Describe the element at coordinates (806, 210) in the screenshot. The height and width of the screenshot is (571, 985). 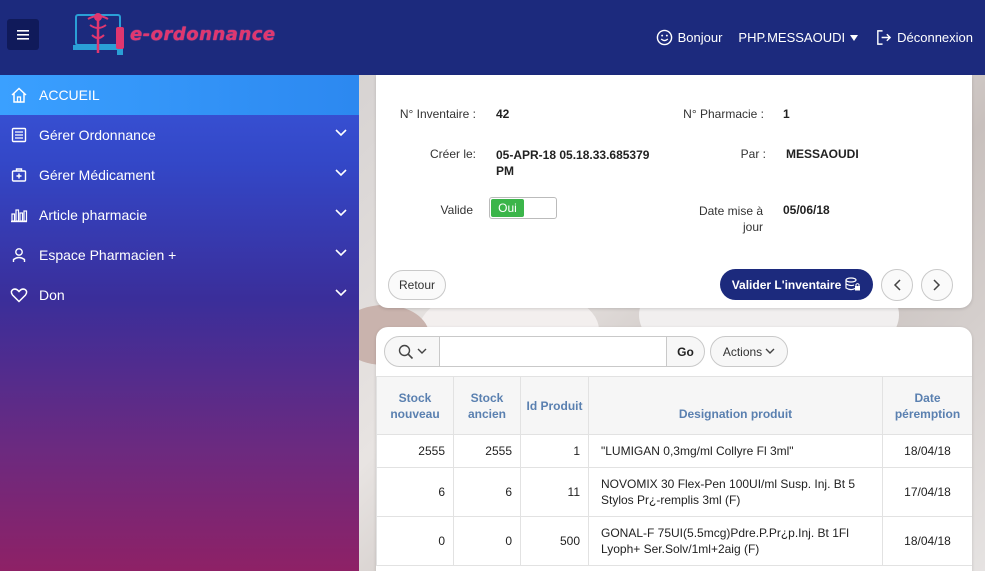
I see `date-maj-value: 05/06/18` at that location.